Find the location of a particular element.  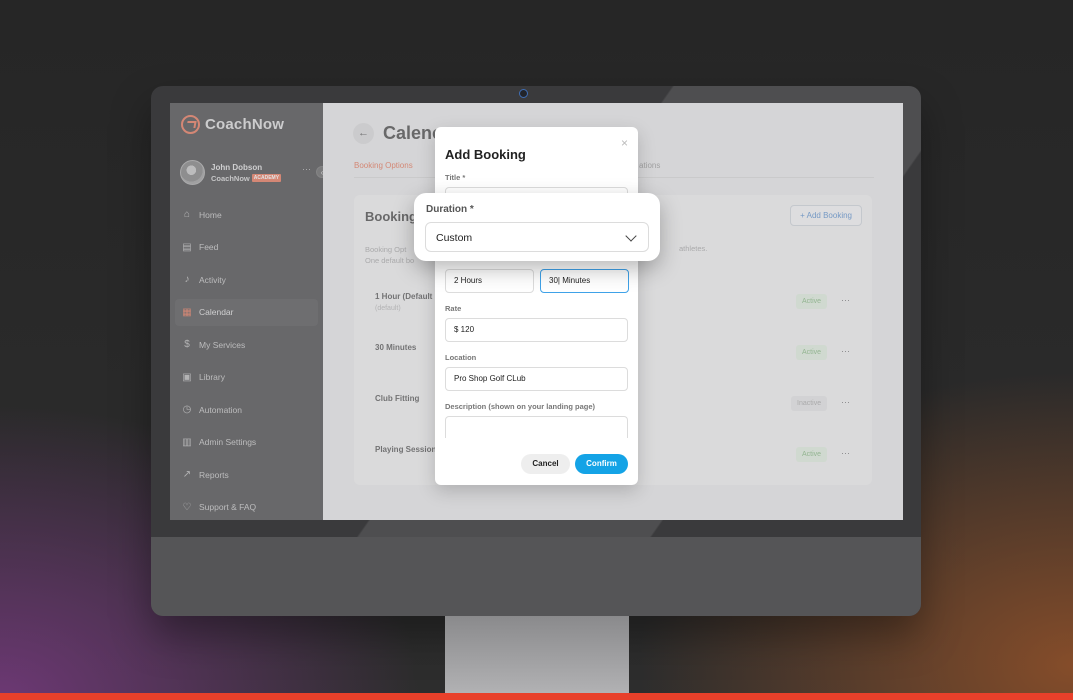

cancel-button: Cancel is located at coordinates (545, 464).